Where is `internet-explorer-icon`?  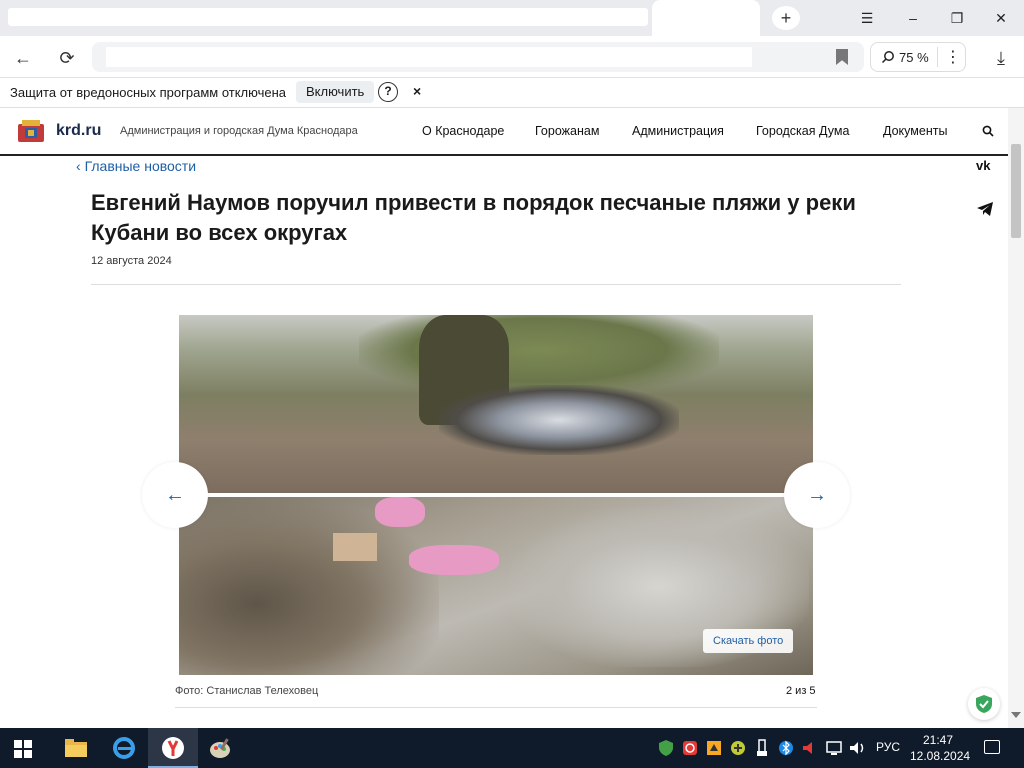
internet-explorer-icon is located at coordinates (124, 748).